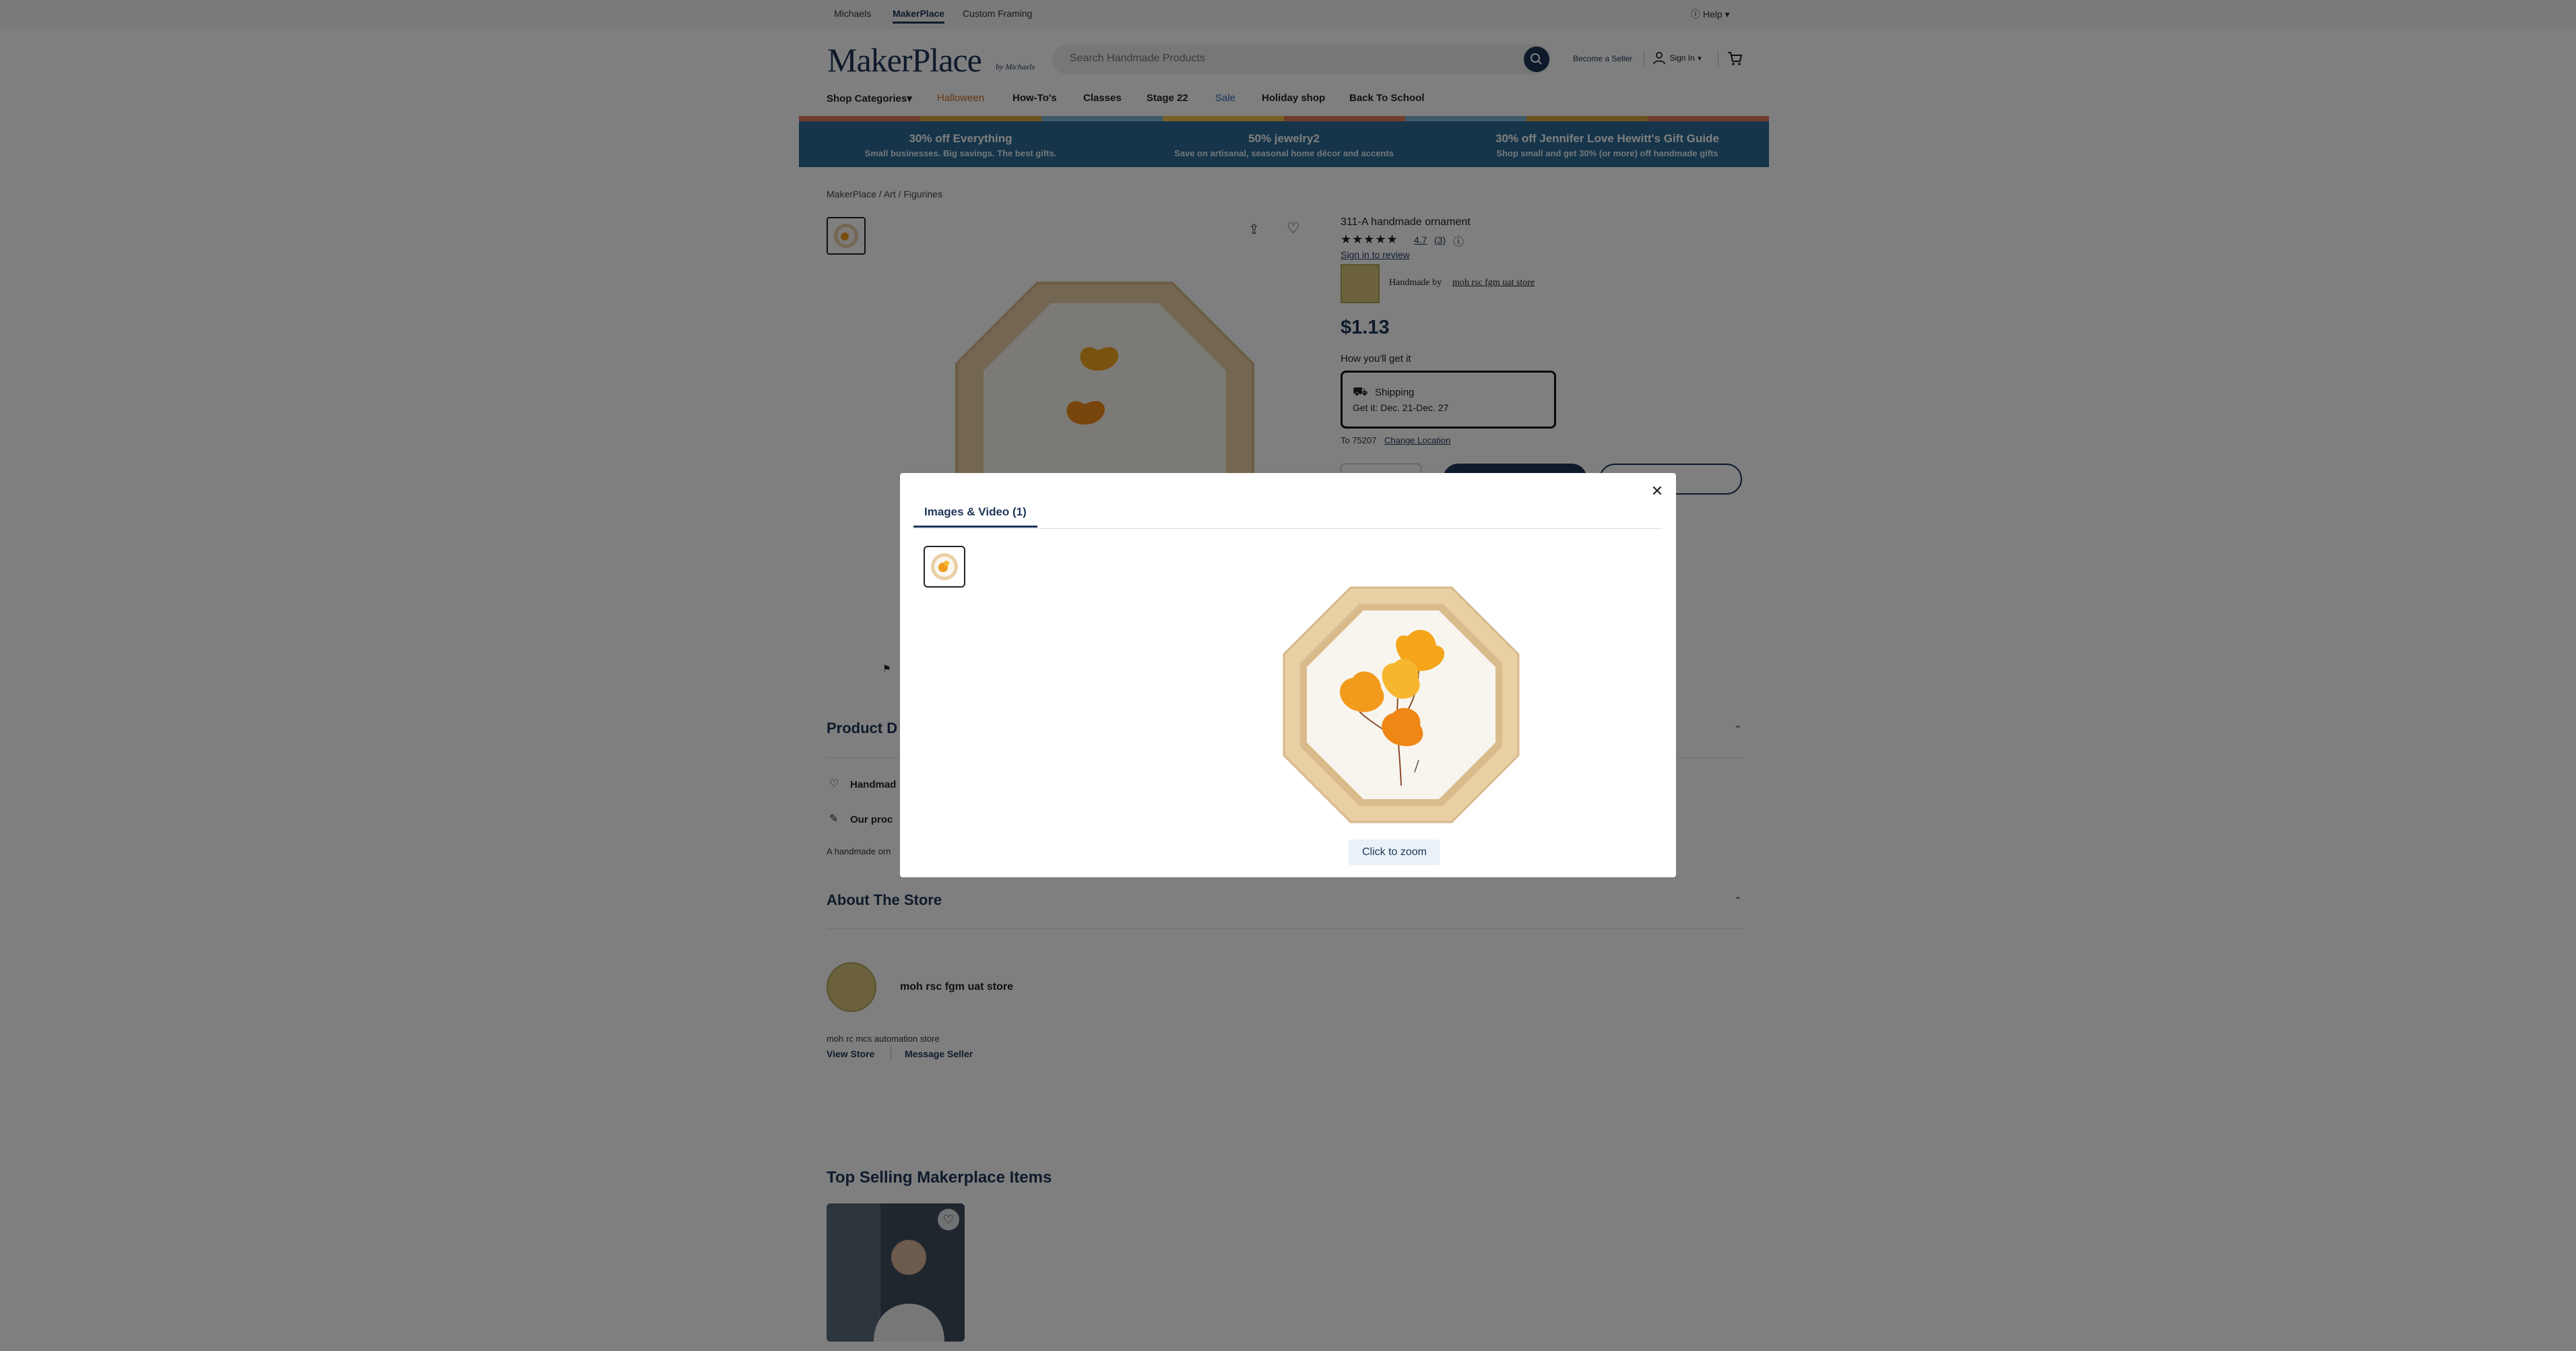 This screenshot has width=2576, height=1351. Describe the element at coordinates (1288, 528) in the screenshot. I see `tab-divider` at that location.